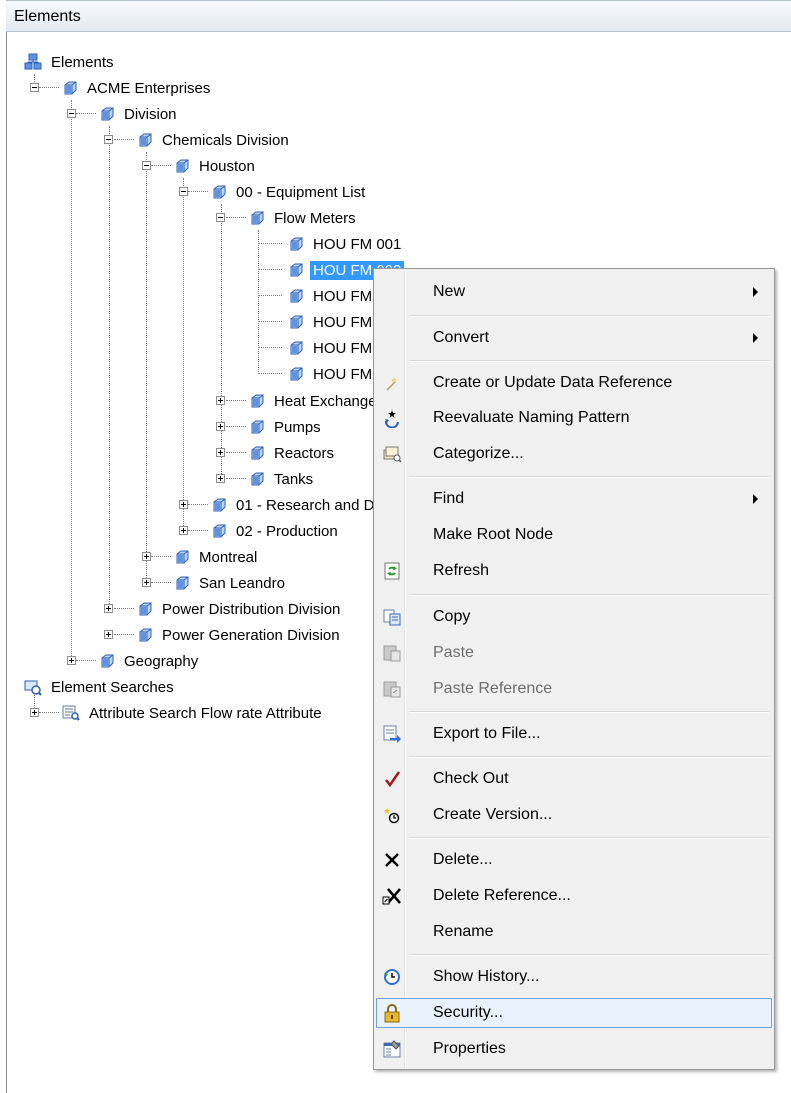 The image size is (791, 1093). Describe the element at coordinates (574, 779) in the screenshot. I see `menu-item-check-out: Check Out` at that location.